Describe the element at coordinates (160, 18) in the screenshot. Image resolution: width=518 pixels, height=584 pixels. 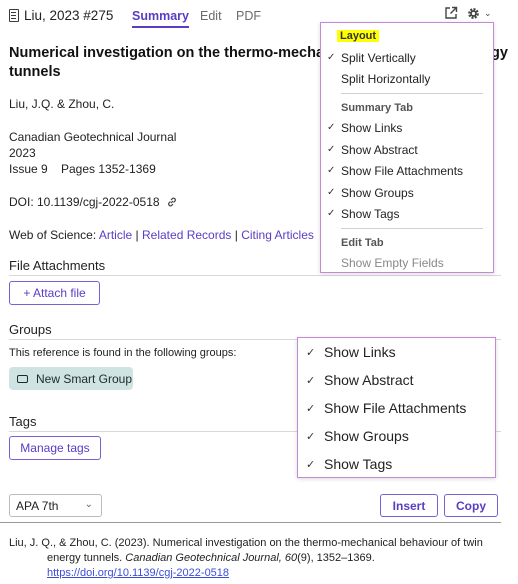
I see `tab-summary: Summary` at that location.